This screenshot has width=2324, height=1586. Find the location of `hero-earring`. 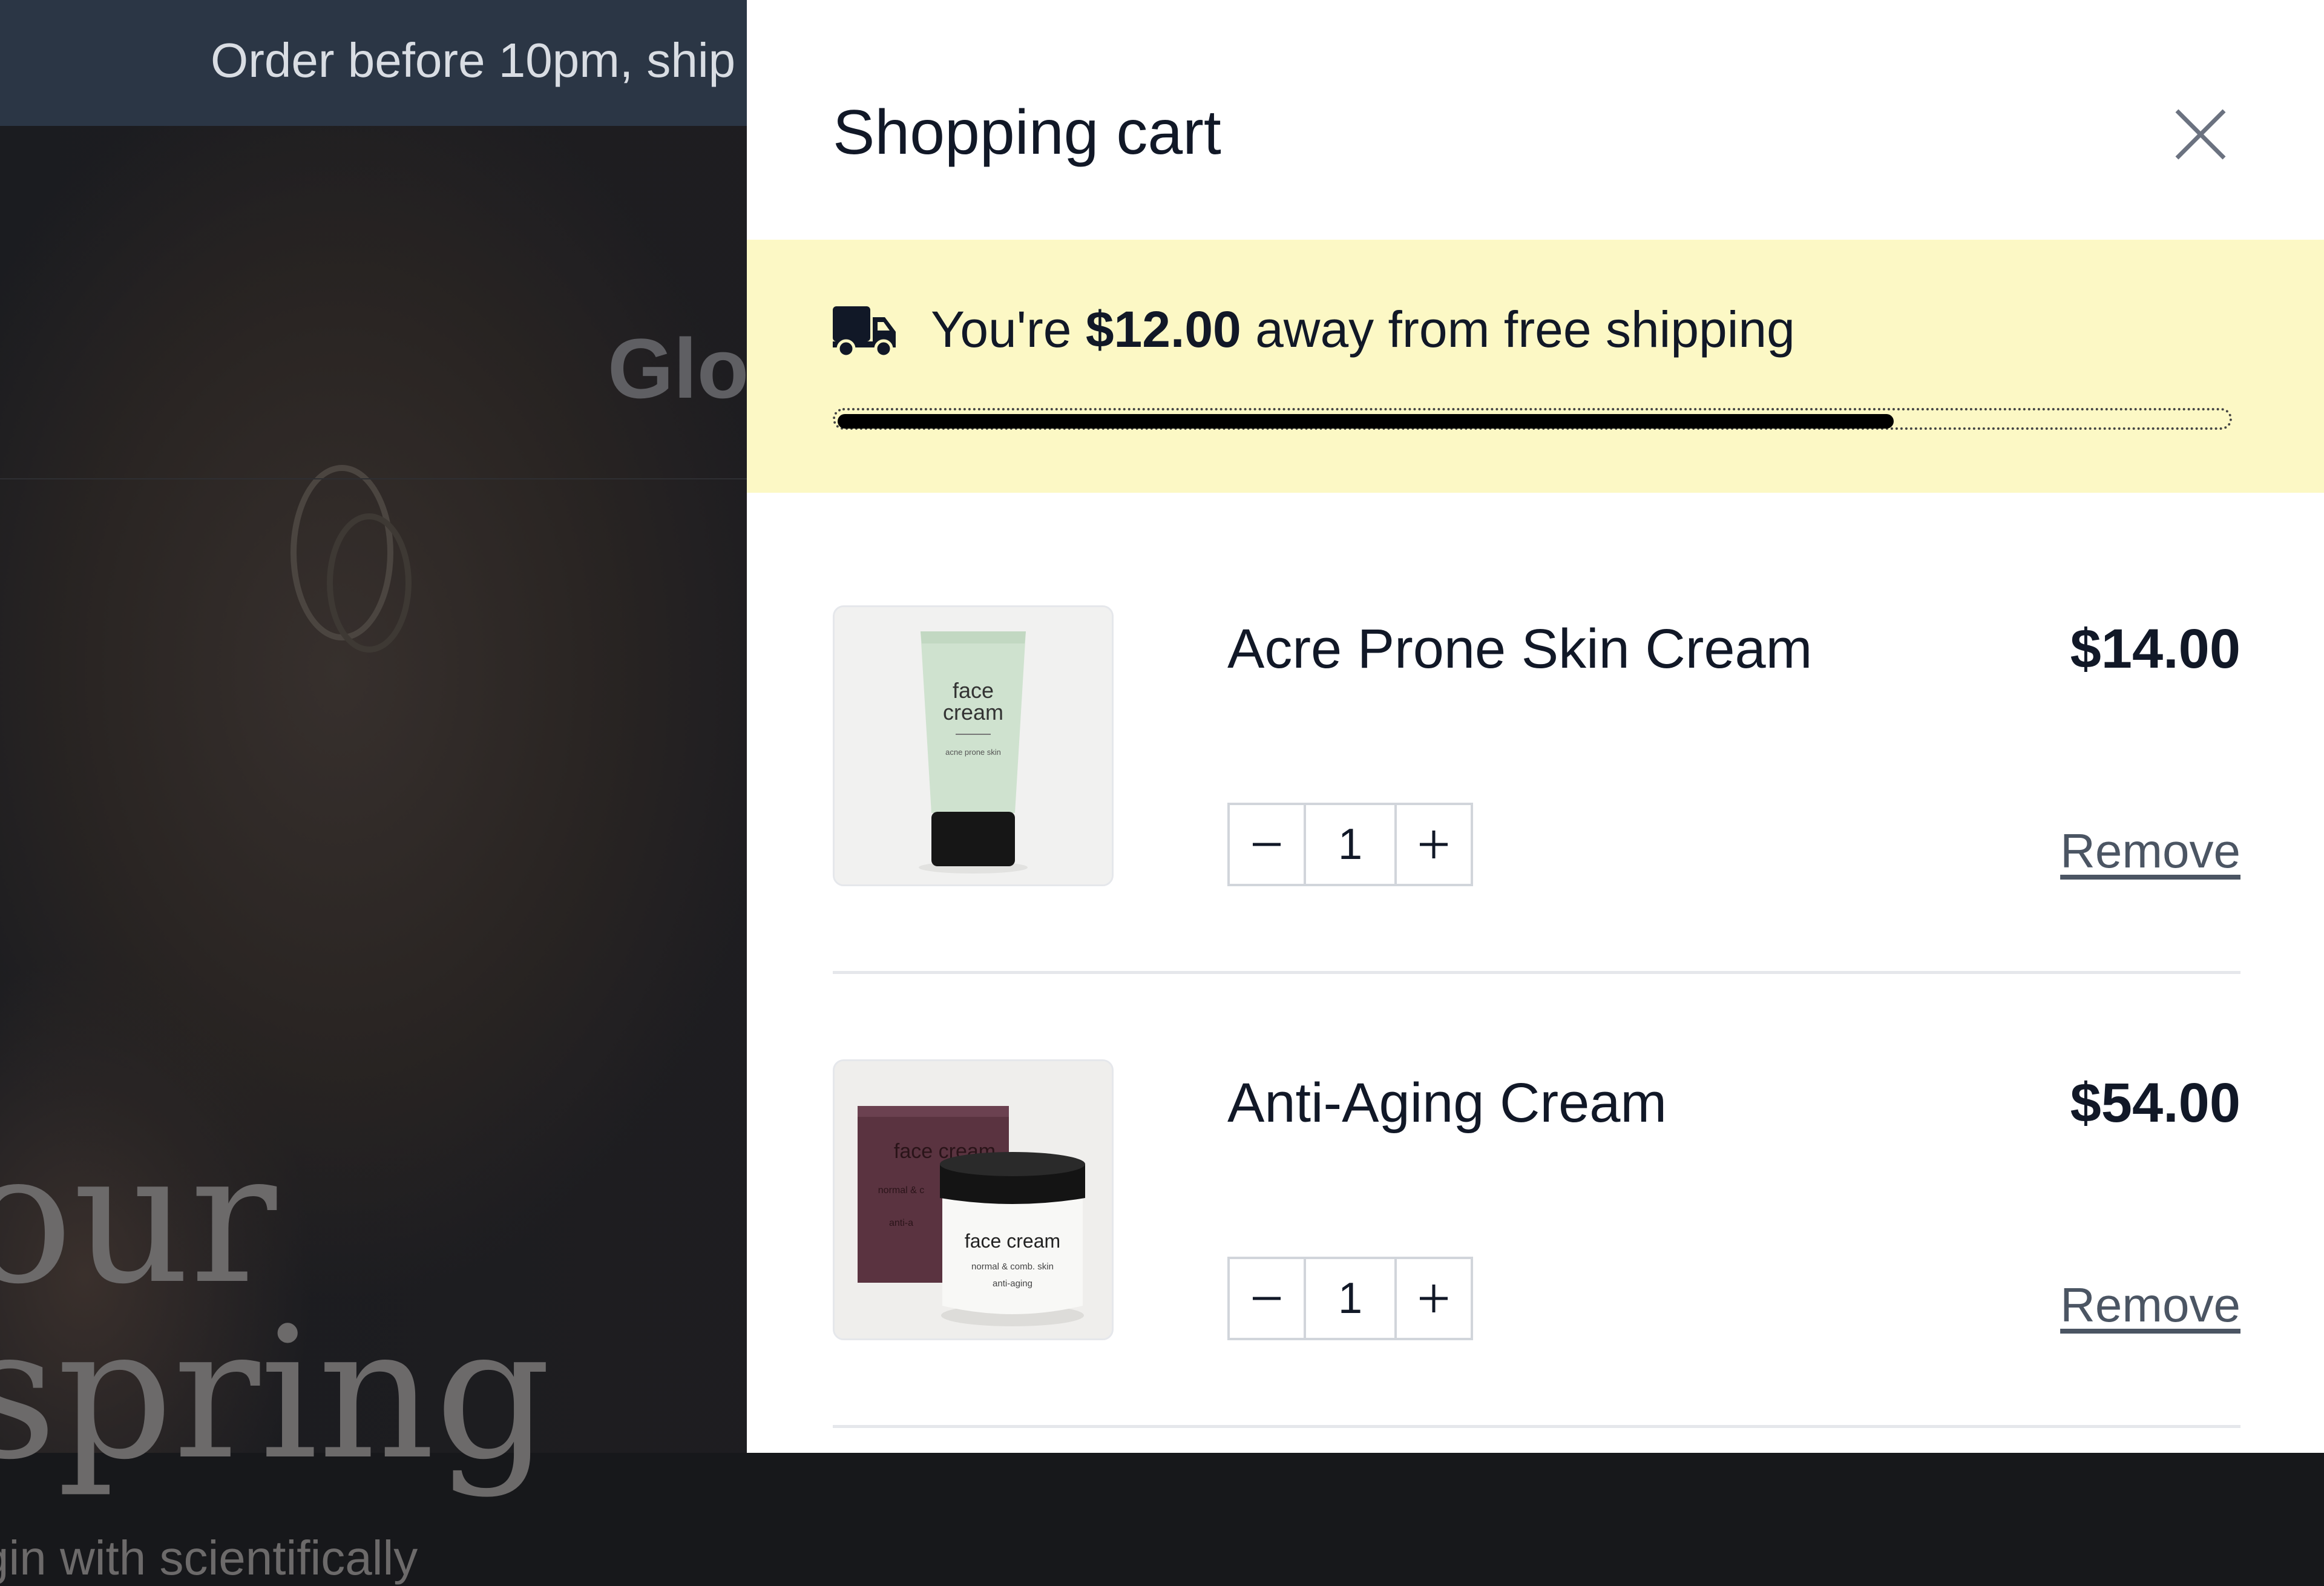

hero-earring is located at coordinates (369, 583).